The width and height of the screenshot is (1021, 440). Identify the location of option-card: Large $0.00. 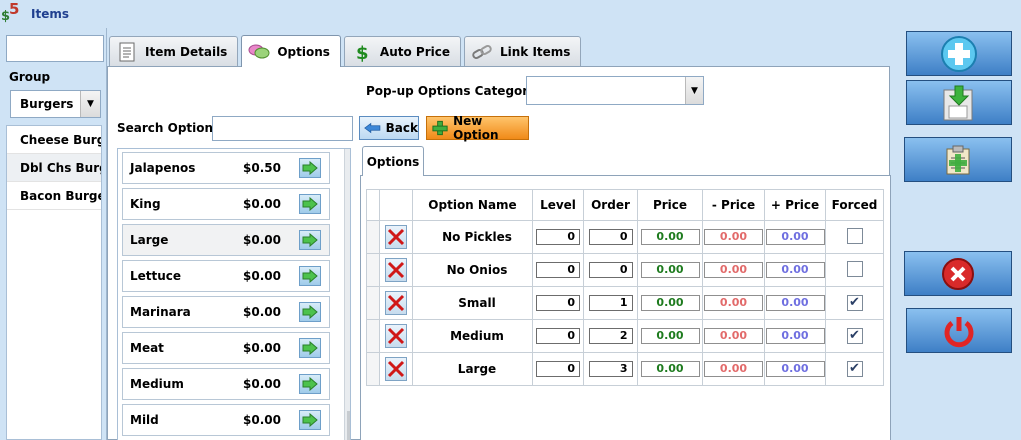
(226, 240).